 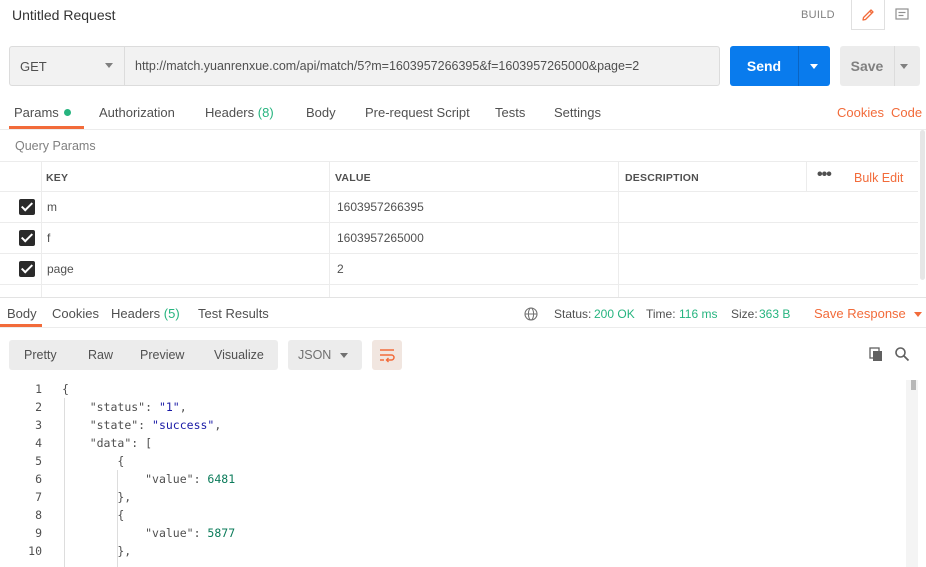 I want to click on view-raw-button: Raw, so click(x=100, y=355).